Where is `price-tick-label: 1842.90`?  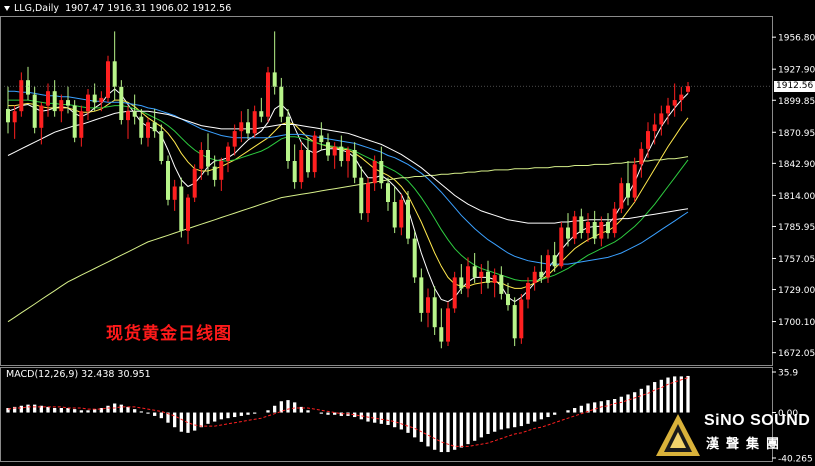
price-tick-label: 1842.90 is located at coordinates (796, 165).